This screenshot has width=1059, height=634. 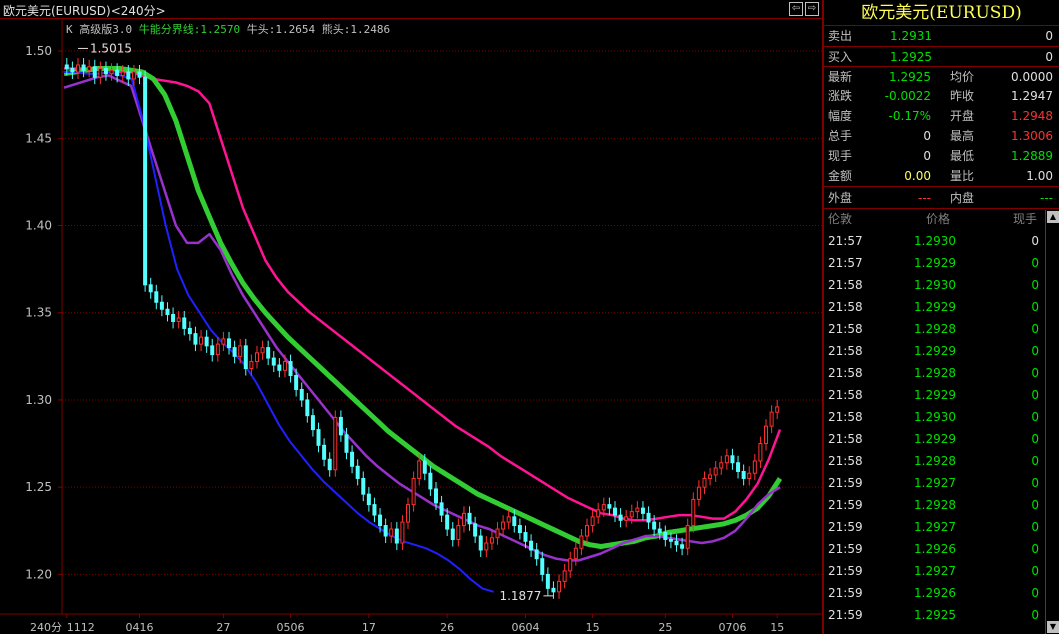 I want to click on x-tick-label: 0604, so click(x=525, y=627).